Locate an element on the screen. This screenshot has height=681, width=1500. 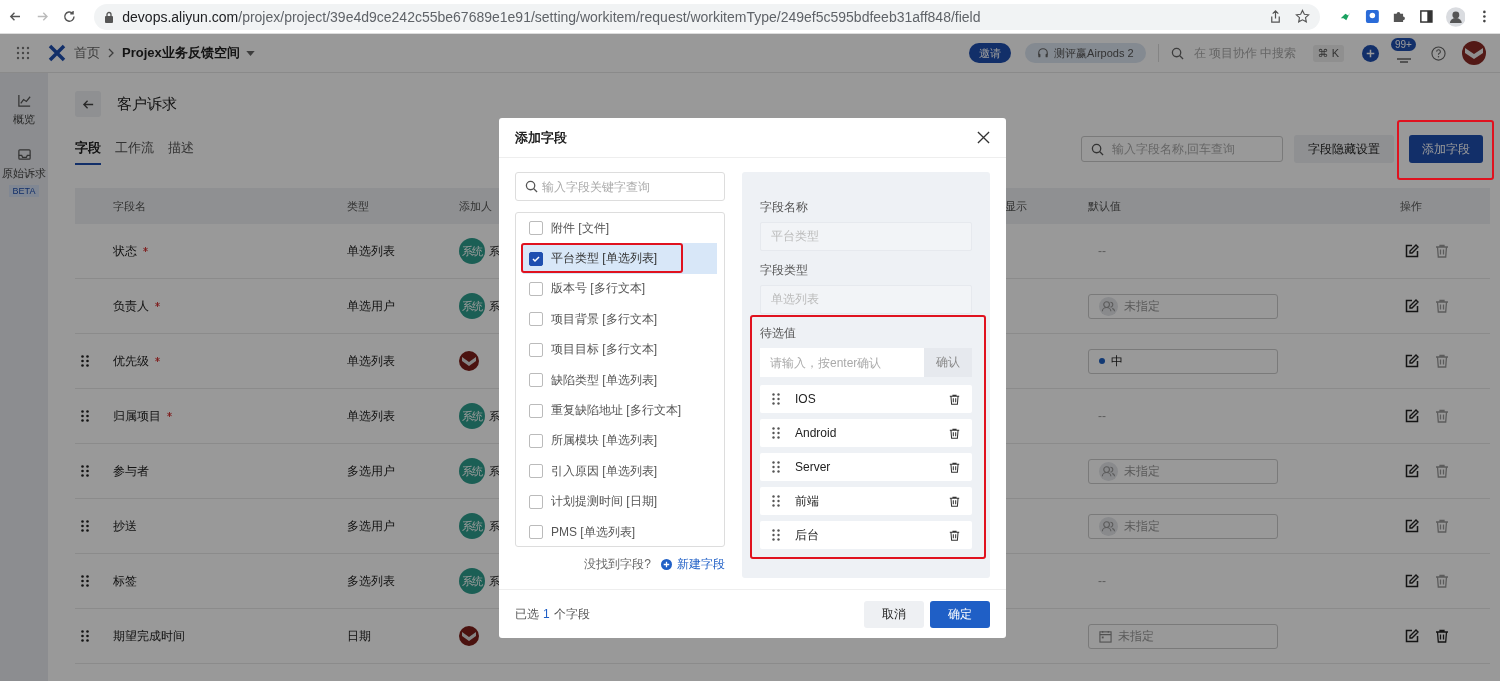
column-header: 显示 is located at coordinates (1016, 206).